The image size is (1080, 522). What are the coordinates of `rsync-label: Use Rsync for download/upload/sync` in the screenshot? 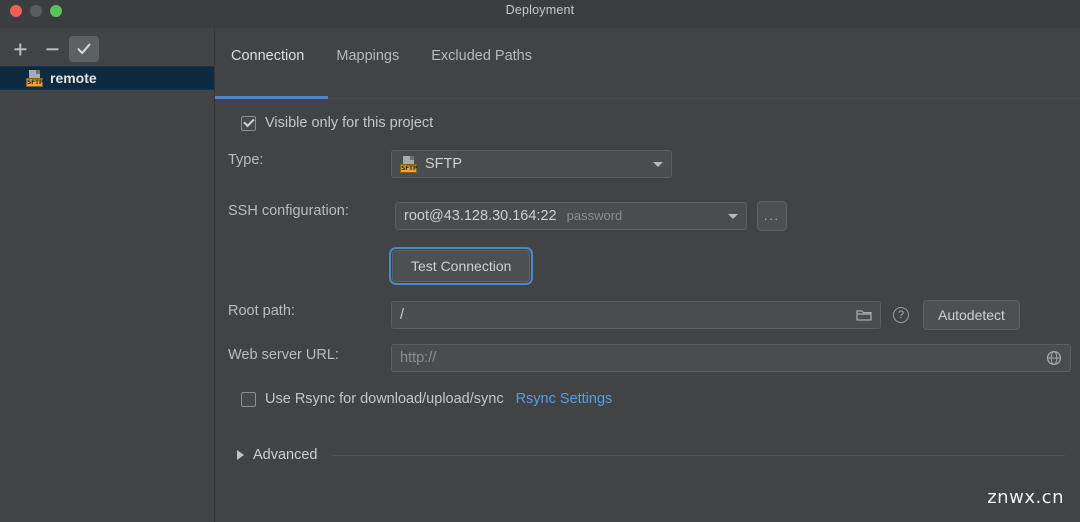 It's located at (384, 399).